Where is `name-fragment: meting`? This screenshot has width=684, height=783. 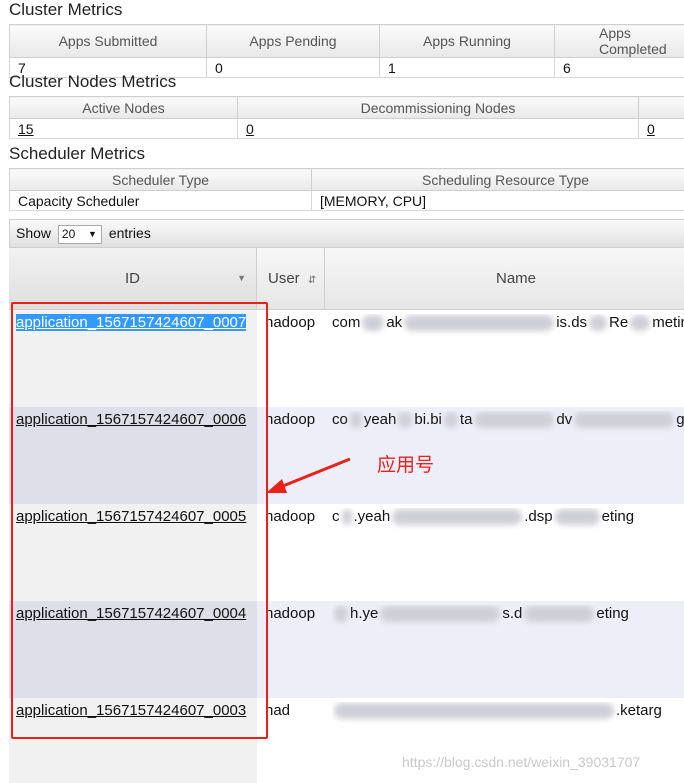 name-fragment: meting is located at coordinates (668, 322).